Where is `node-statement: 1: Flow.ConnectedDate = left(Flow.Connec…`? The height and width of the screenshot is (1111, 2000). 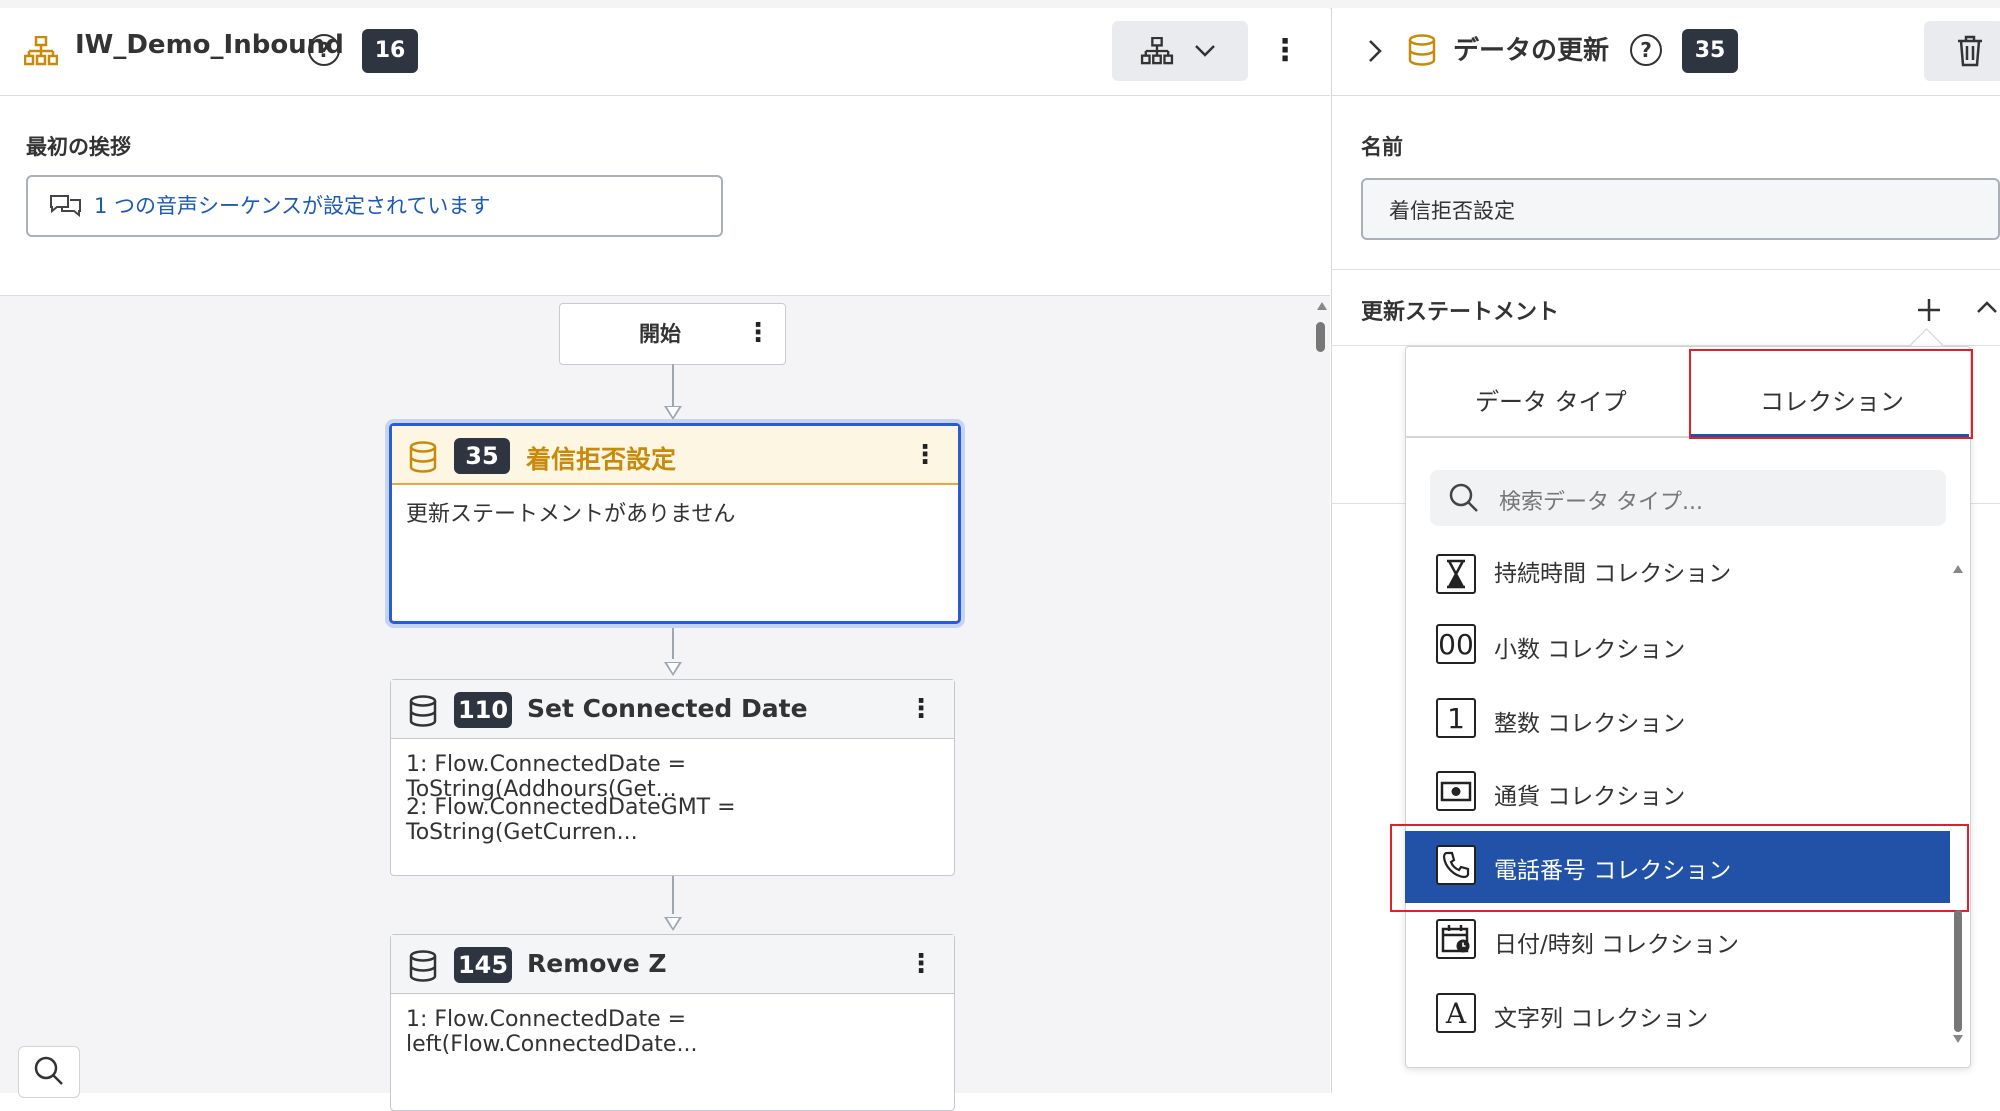
node-statement: 1: Flow.ConnectedDate = left(Flow.Connec… is located at coordinates (552, 1032).